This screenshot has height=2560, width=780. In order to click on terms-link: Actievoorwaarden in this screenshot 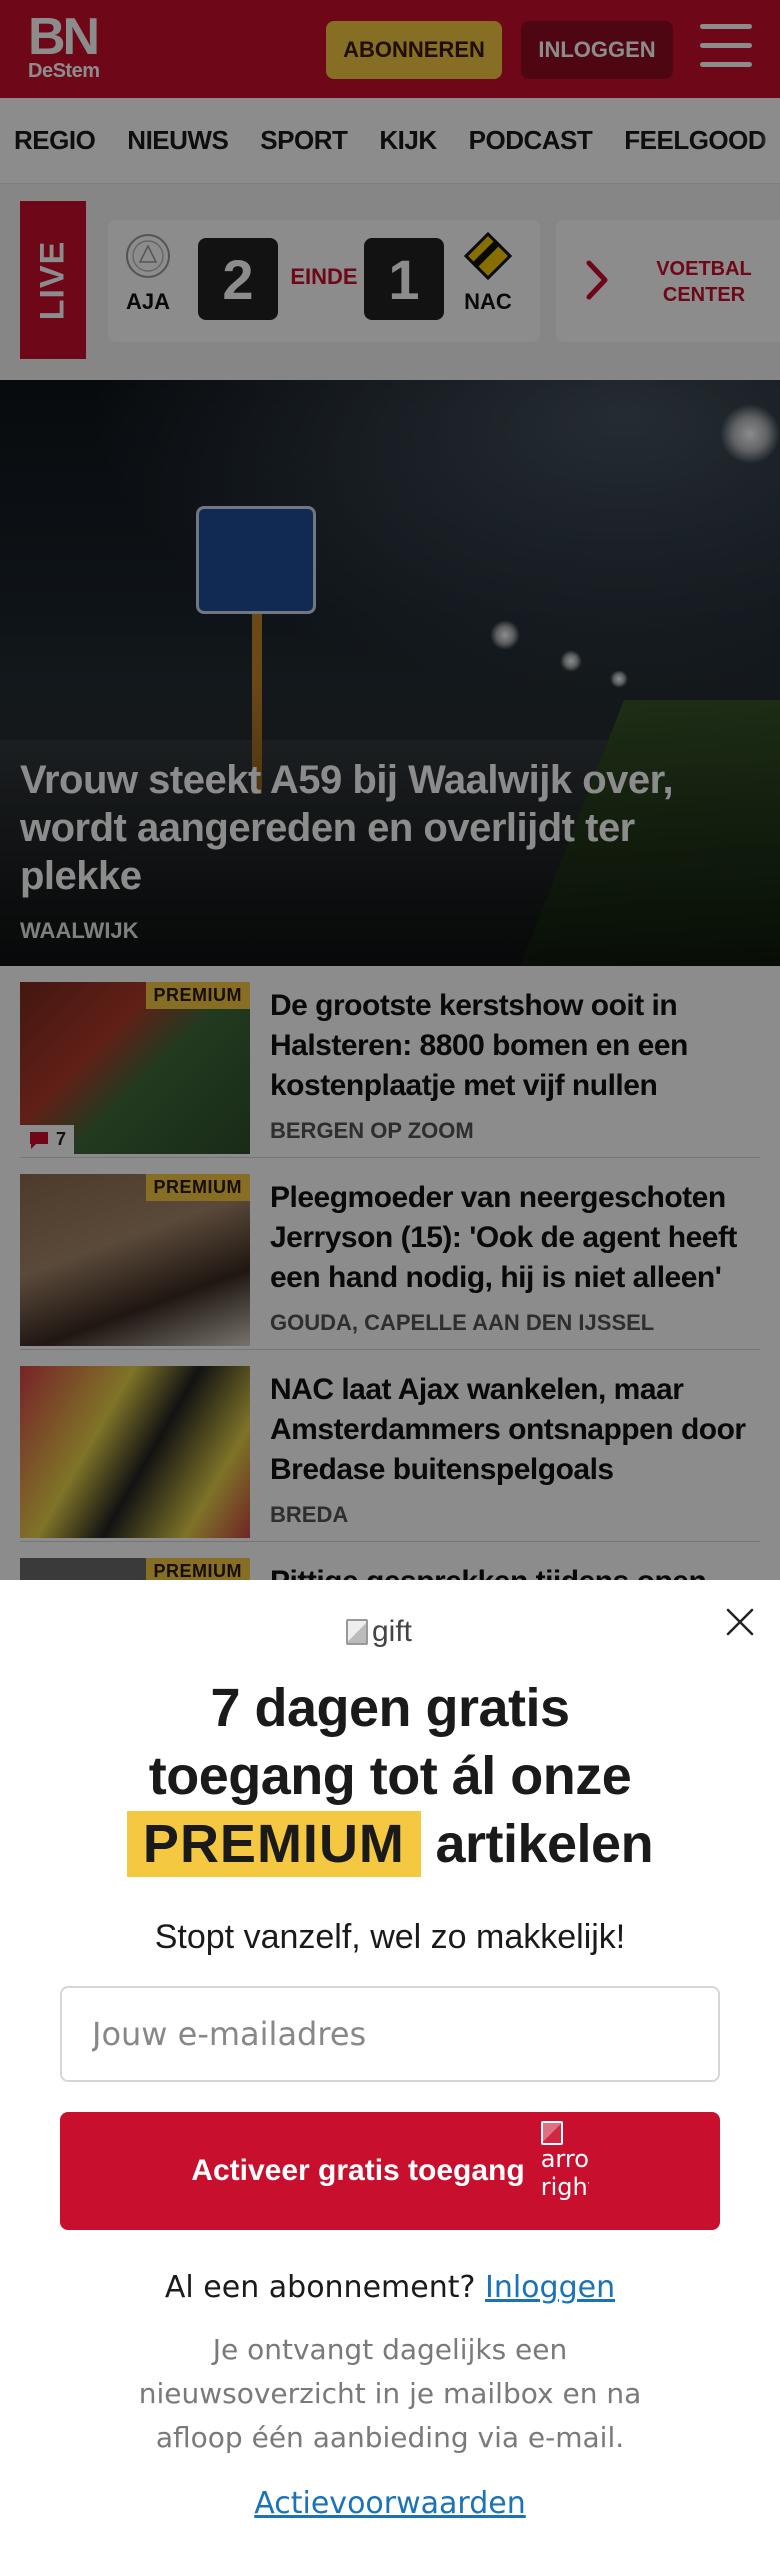, I will do `click(390, 2503)`.